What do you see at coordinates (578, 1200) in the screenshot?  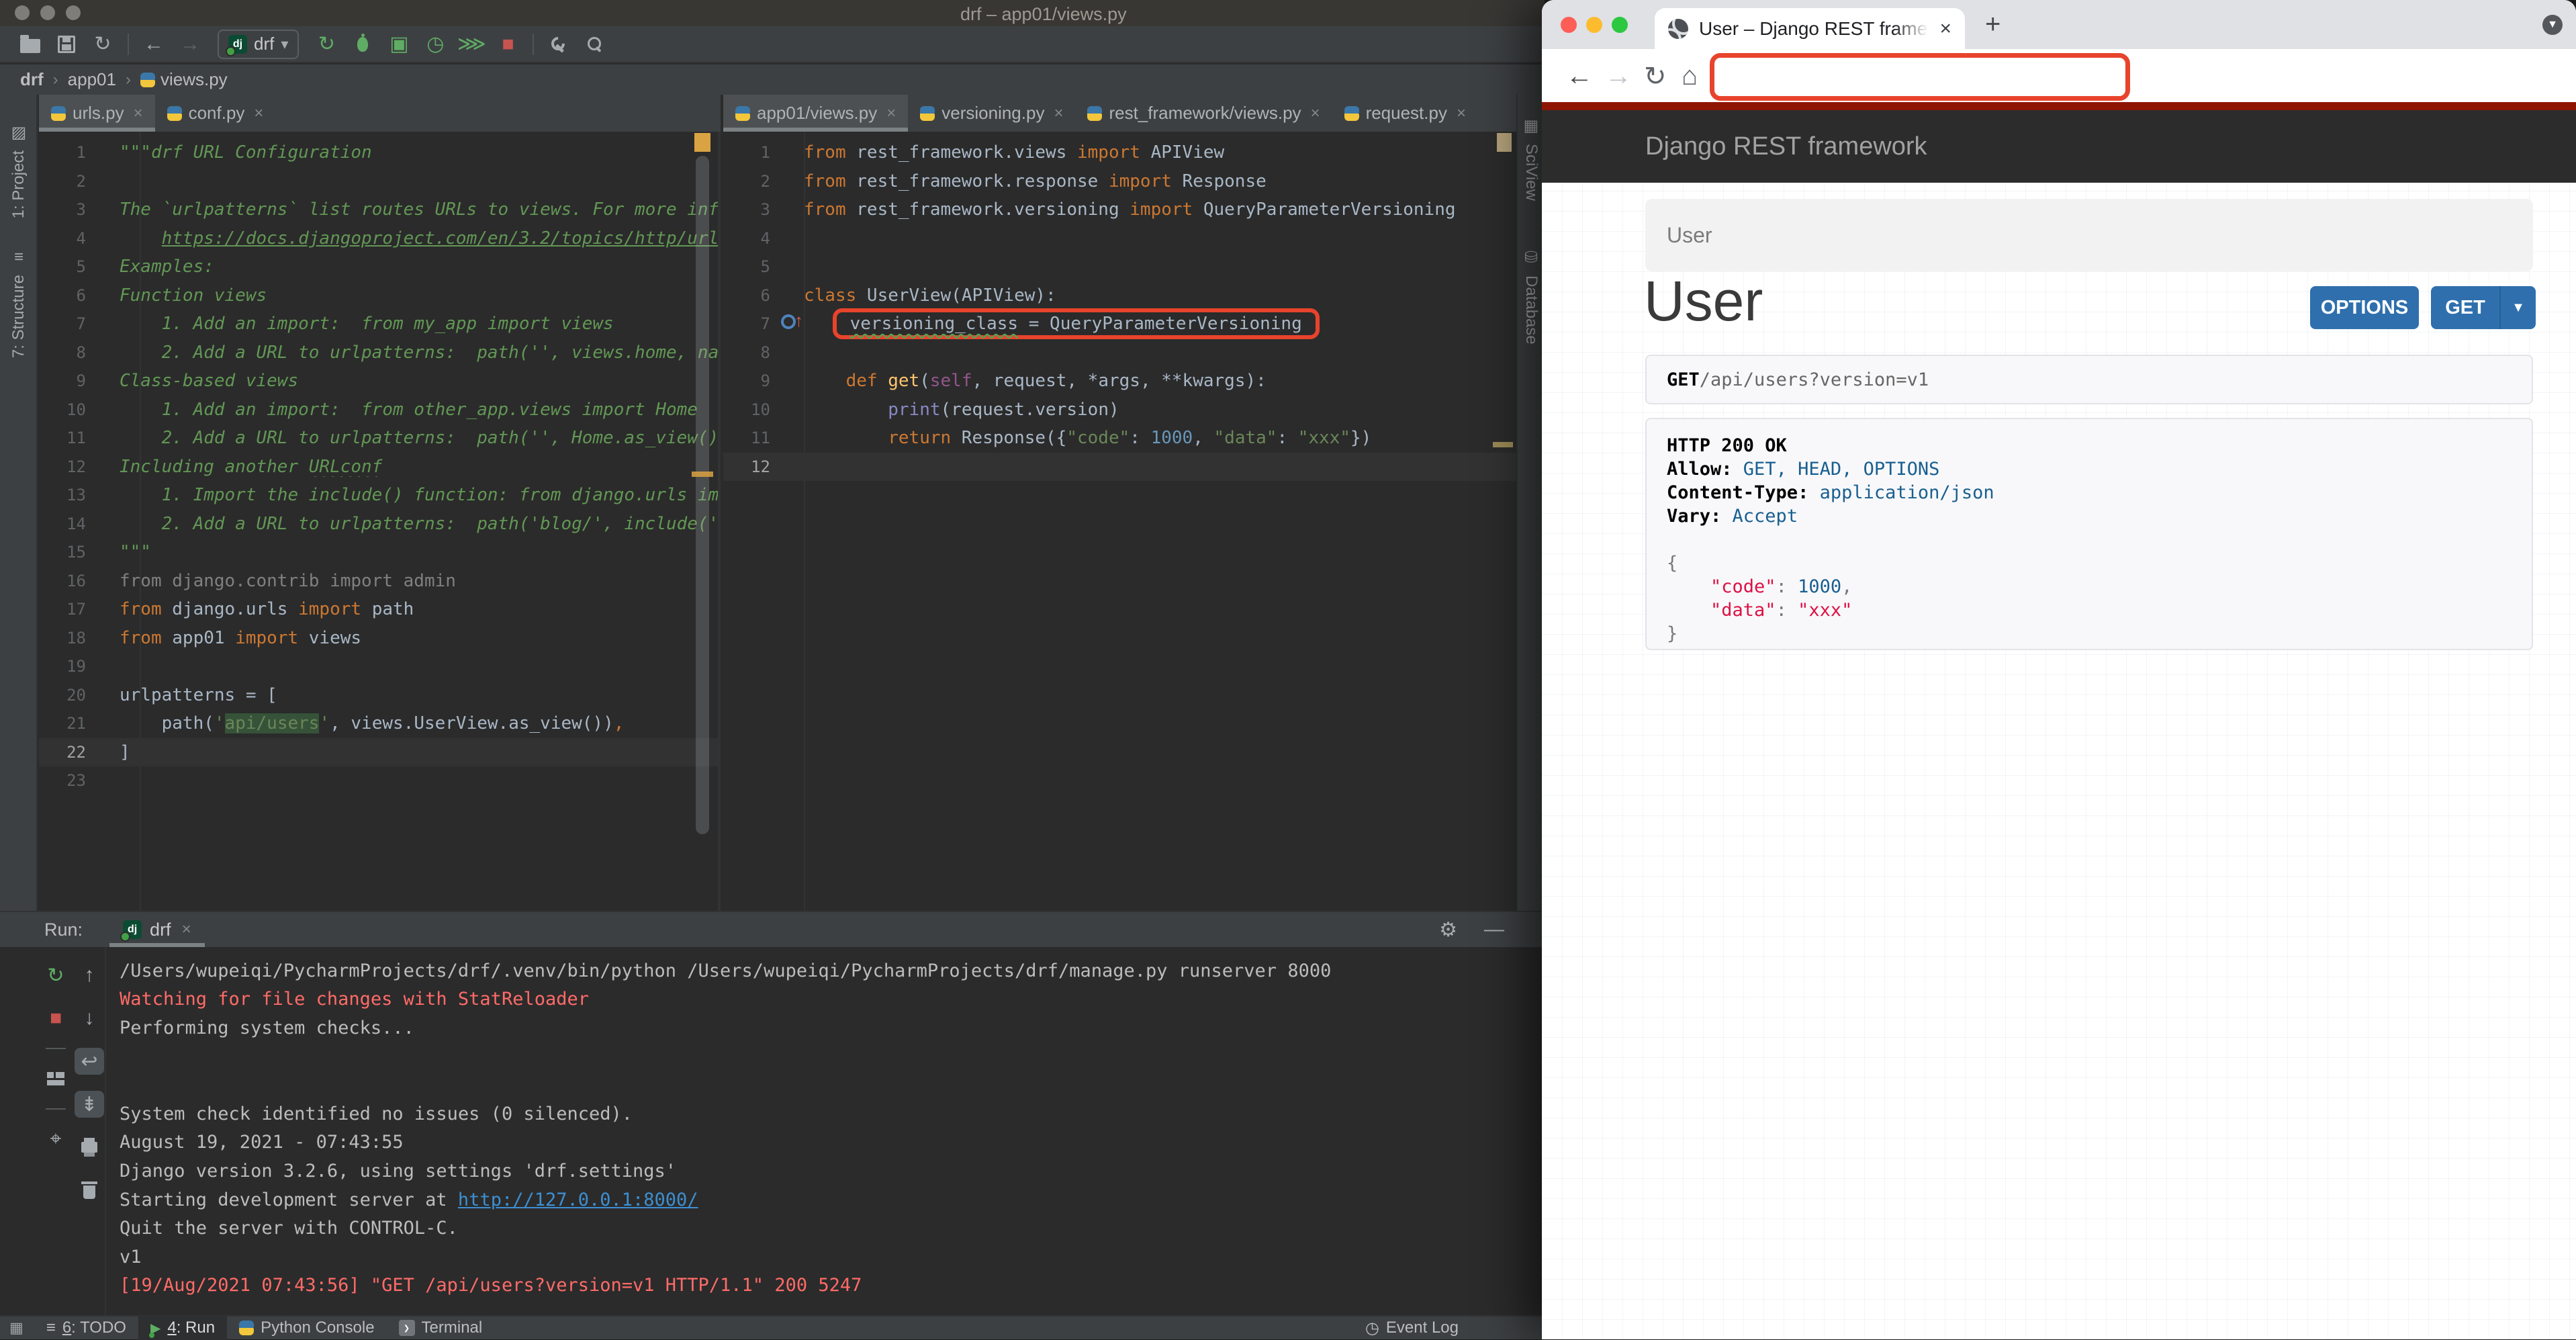 I see `server-url-link: http://127.0.0.1:8000/` at bounding box center [578, 1200].